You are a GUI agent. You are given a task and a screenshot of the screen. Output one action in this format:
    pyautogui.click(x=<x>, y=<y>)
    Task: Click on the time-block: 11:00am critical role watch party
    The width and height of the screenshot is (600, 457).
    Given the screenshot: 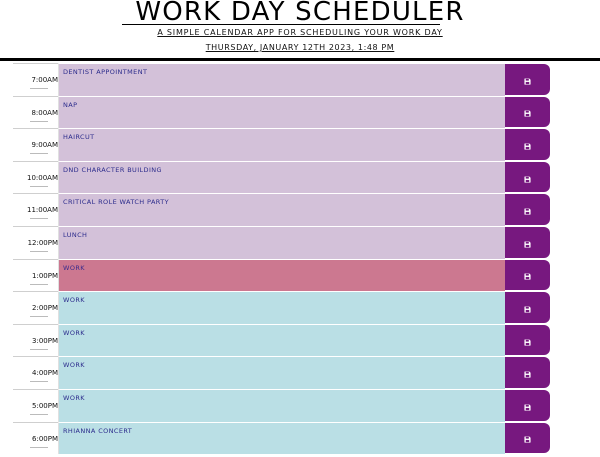 What is the action you would take?
    pyautogui.click(x=281, y=209)
    